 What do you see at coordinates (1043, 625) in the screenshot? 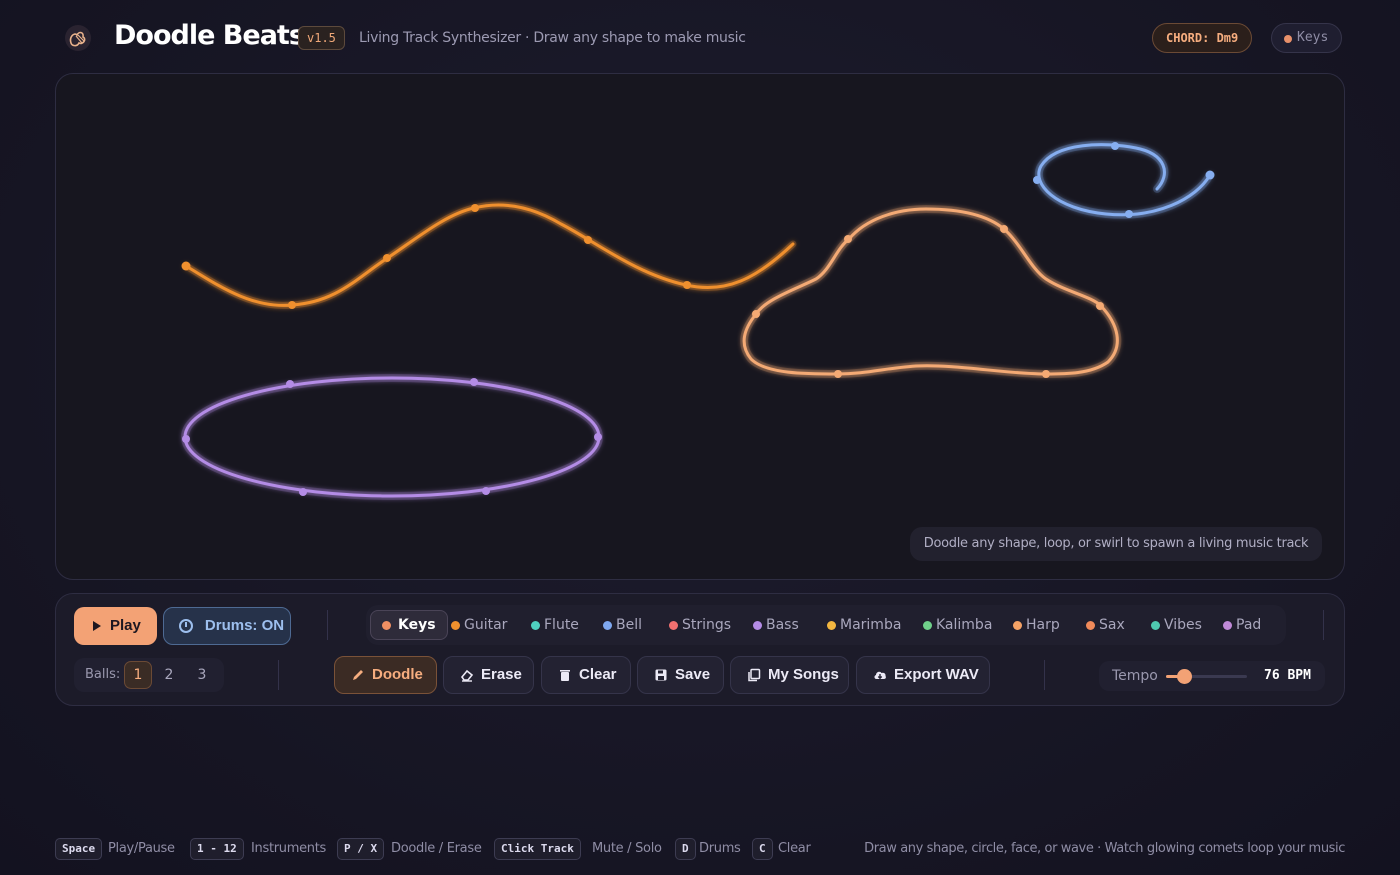
I see `instrument-label: Harp` at bounding box center [1043, 625].